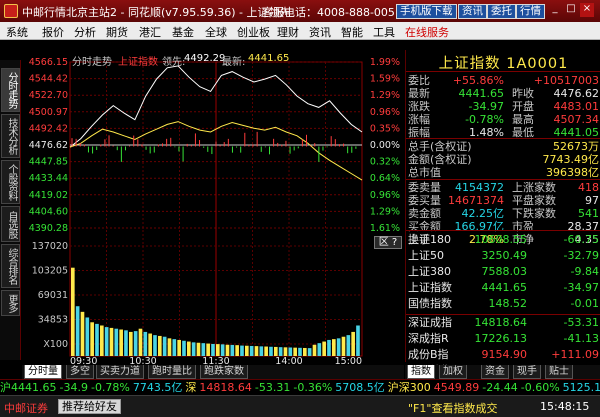 This screenshot has height=417, width=600. Describe the element at coordinates (385, 128) in the screenshot. I see `pct-tick-label: 0.35%` at that location.